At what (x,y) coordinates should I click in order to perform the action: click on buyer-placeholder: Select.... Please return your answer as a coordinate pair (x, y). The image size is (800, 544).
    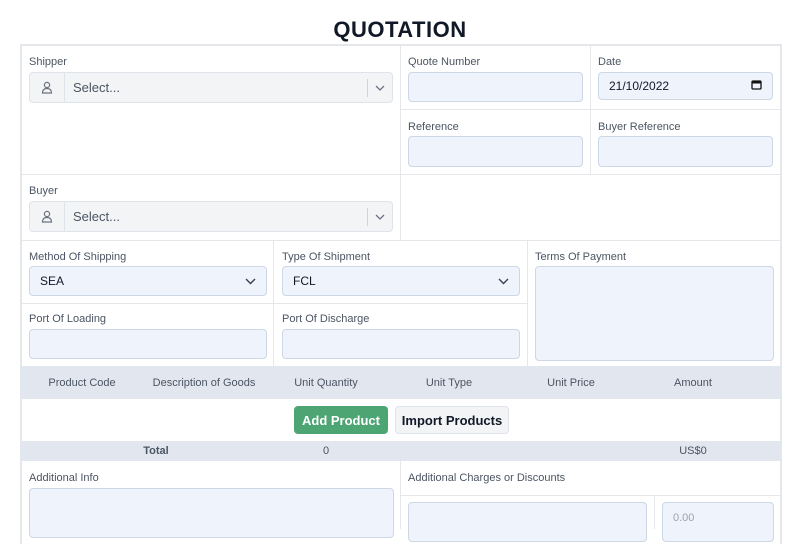
    Looking at the image, I should click on (96, 216).